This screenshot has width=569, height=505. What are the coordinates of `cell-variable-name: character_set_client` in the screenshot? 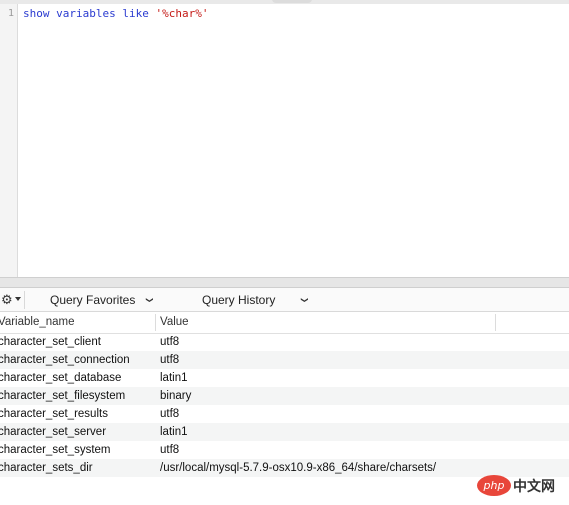 It's located at (50, 342).